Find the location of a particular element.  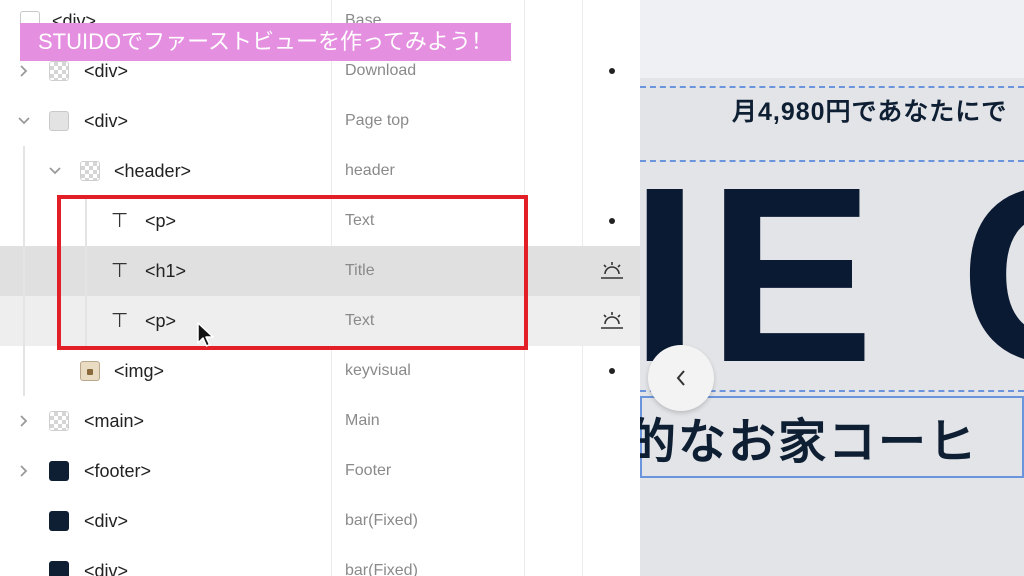

chevron-left-icon is located at coordinates (680, 378).